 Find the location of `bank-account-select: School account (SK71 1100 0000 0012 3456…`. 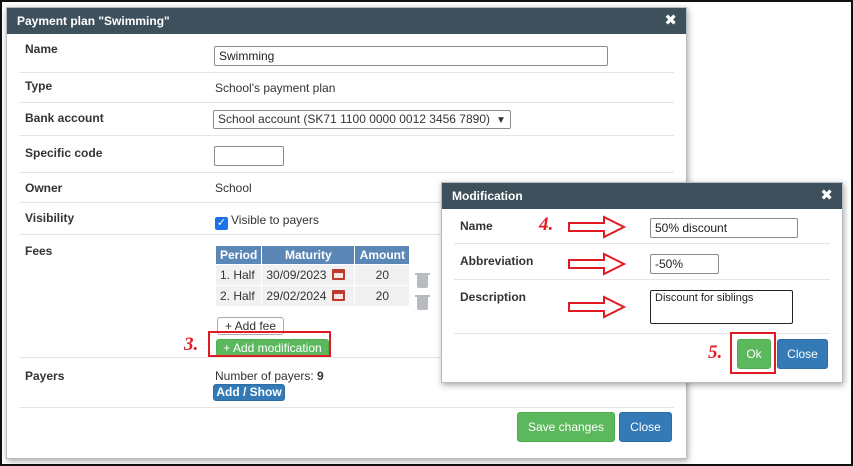

bank-account-select: School account (SK71 1100 0000 0012 3456… is located at coordinates (362, 119).